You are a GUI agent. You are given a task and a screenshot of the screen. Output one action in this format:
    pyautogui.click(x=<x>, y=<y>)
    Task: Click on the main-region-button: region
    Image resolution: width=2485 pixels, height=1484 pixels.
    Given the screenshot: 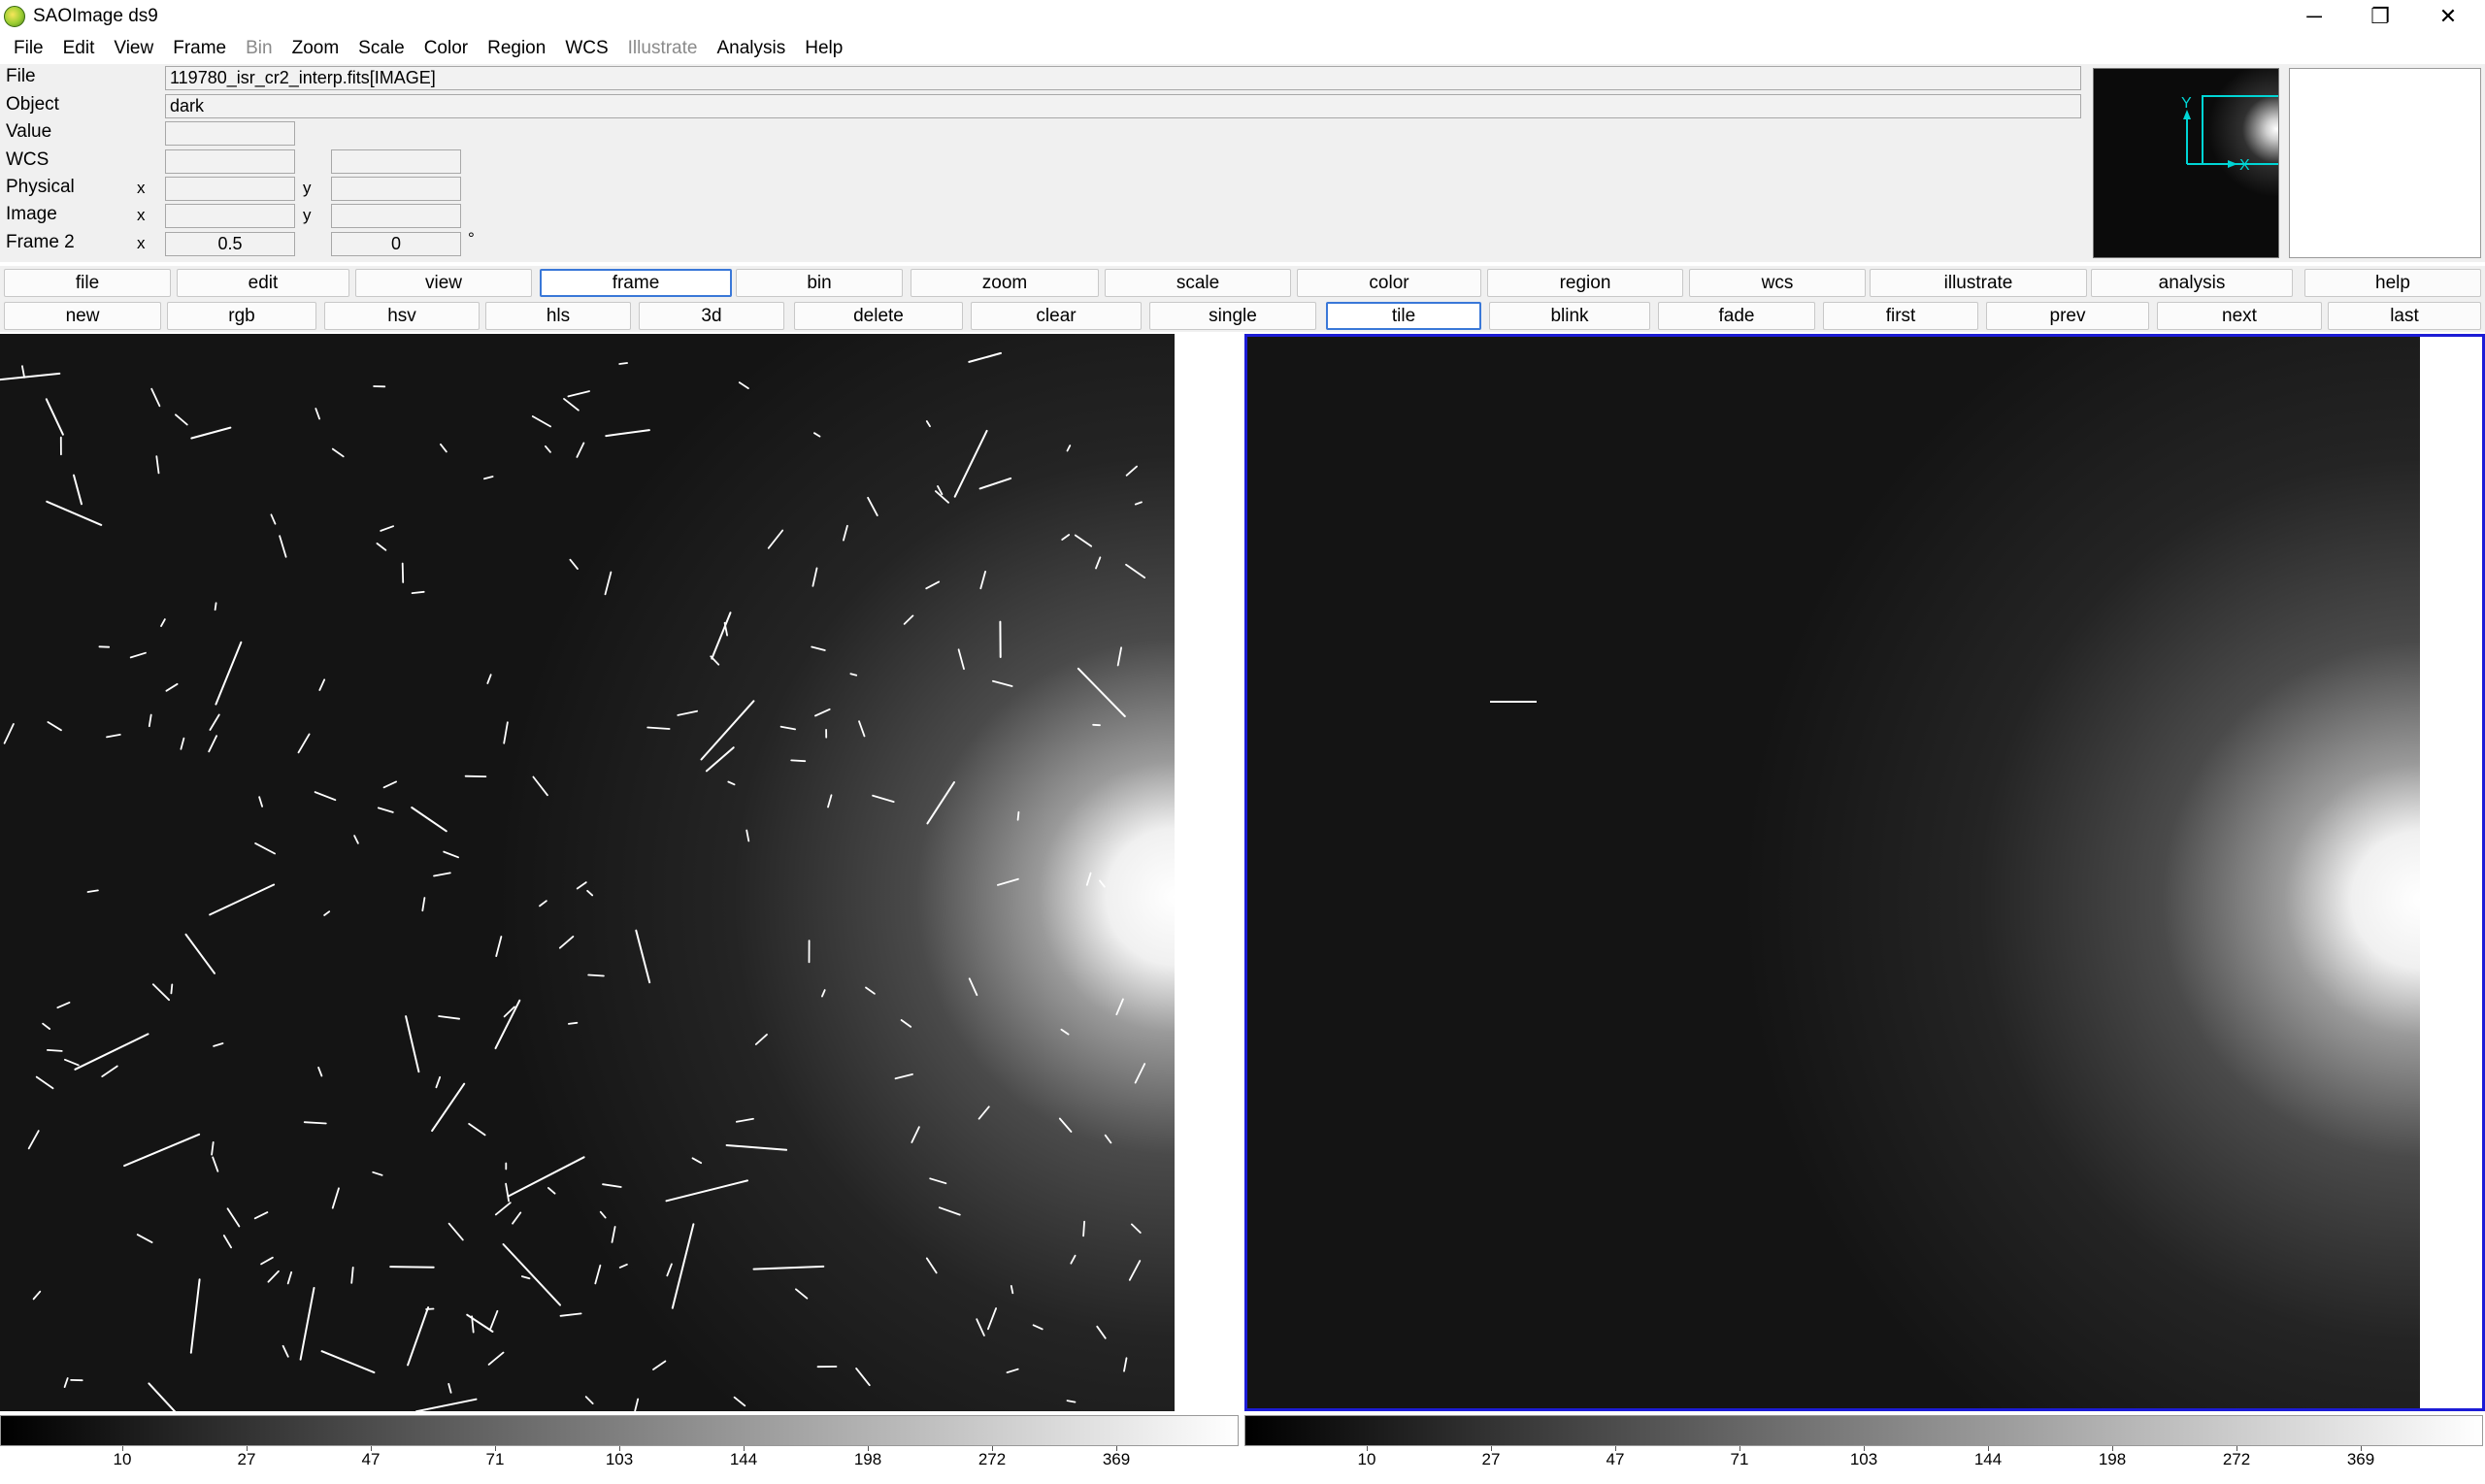 What is the action you would take?
    pyautogui.click(x=1585, y=283)
    